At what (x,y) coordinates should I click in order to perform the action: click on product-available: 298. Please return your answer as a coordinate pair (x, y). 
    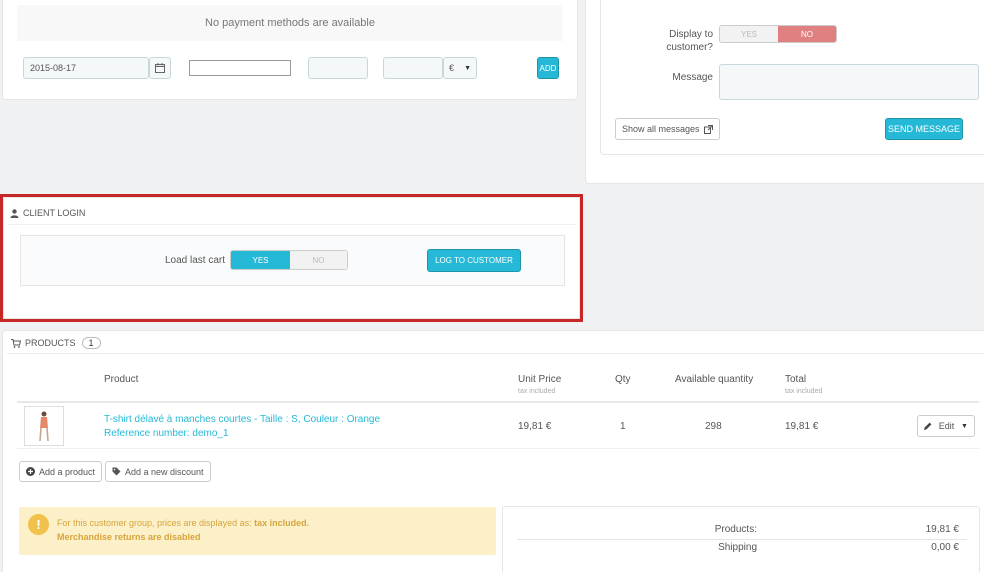
    Looking at the image, I should click on (713, 426).